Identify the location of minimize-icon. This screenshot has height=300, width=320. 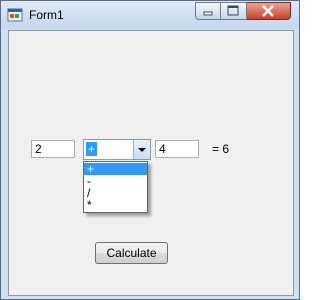
(208, 13).